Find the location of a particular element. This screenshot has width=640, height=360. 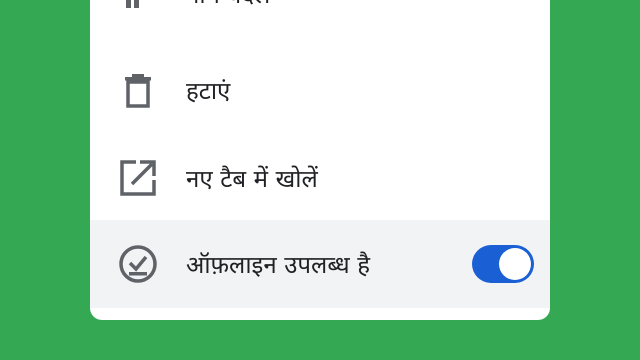

offline-toggle is located at coordinates (503, 264).